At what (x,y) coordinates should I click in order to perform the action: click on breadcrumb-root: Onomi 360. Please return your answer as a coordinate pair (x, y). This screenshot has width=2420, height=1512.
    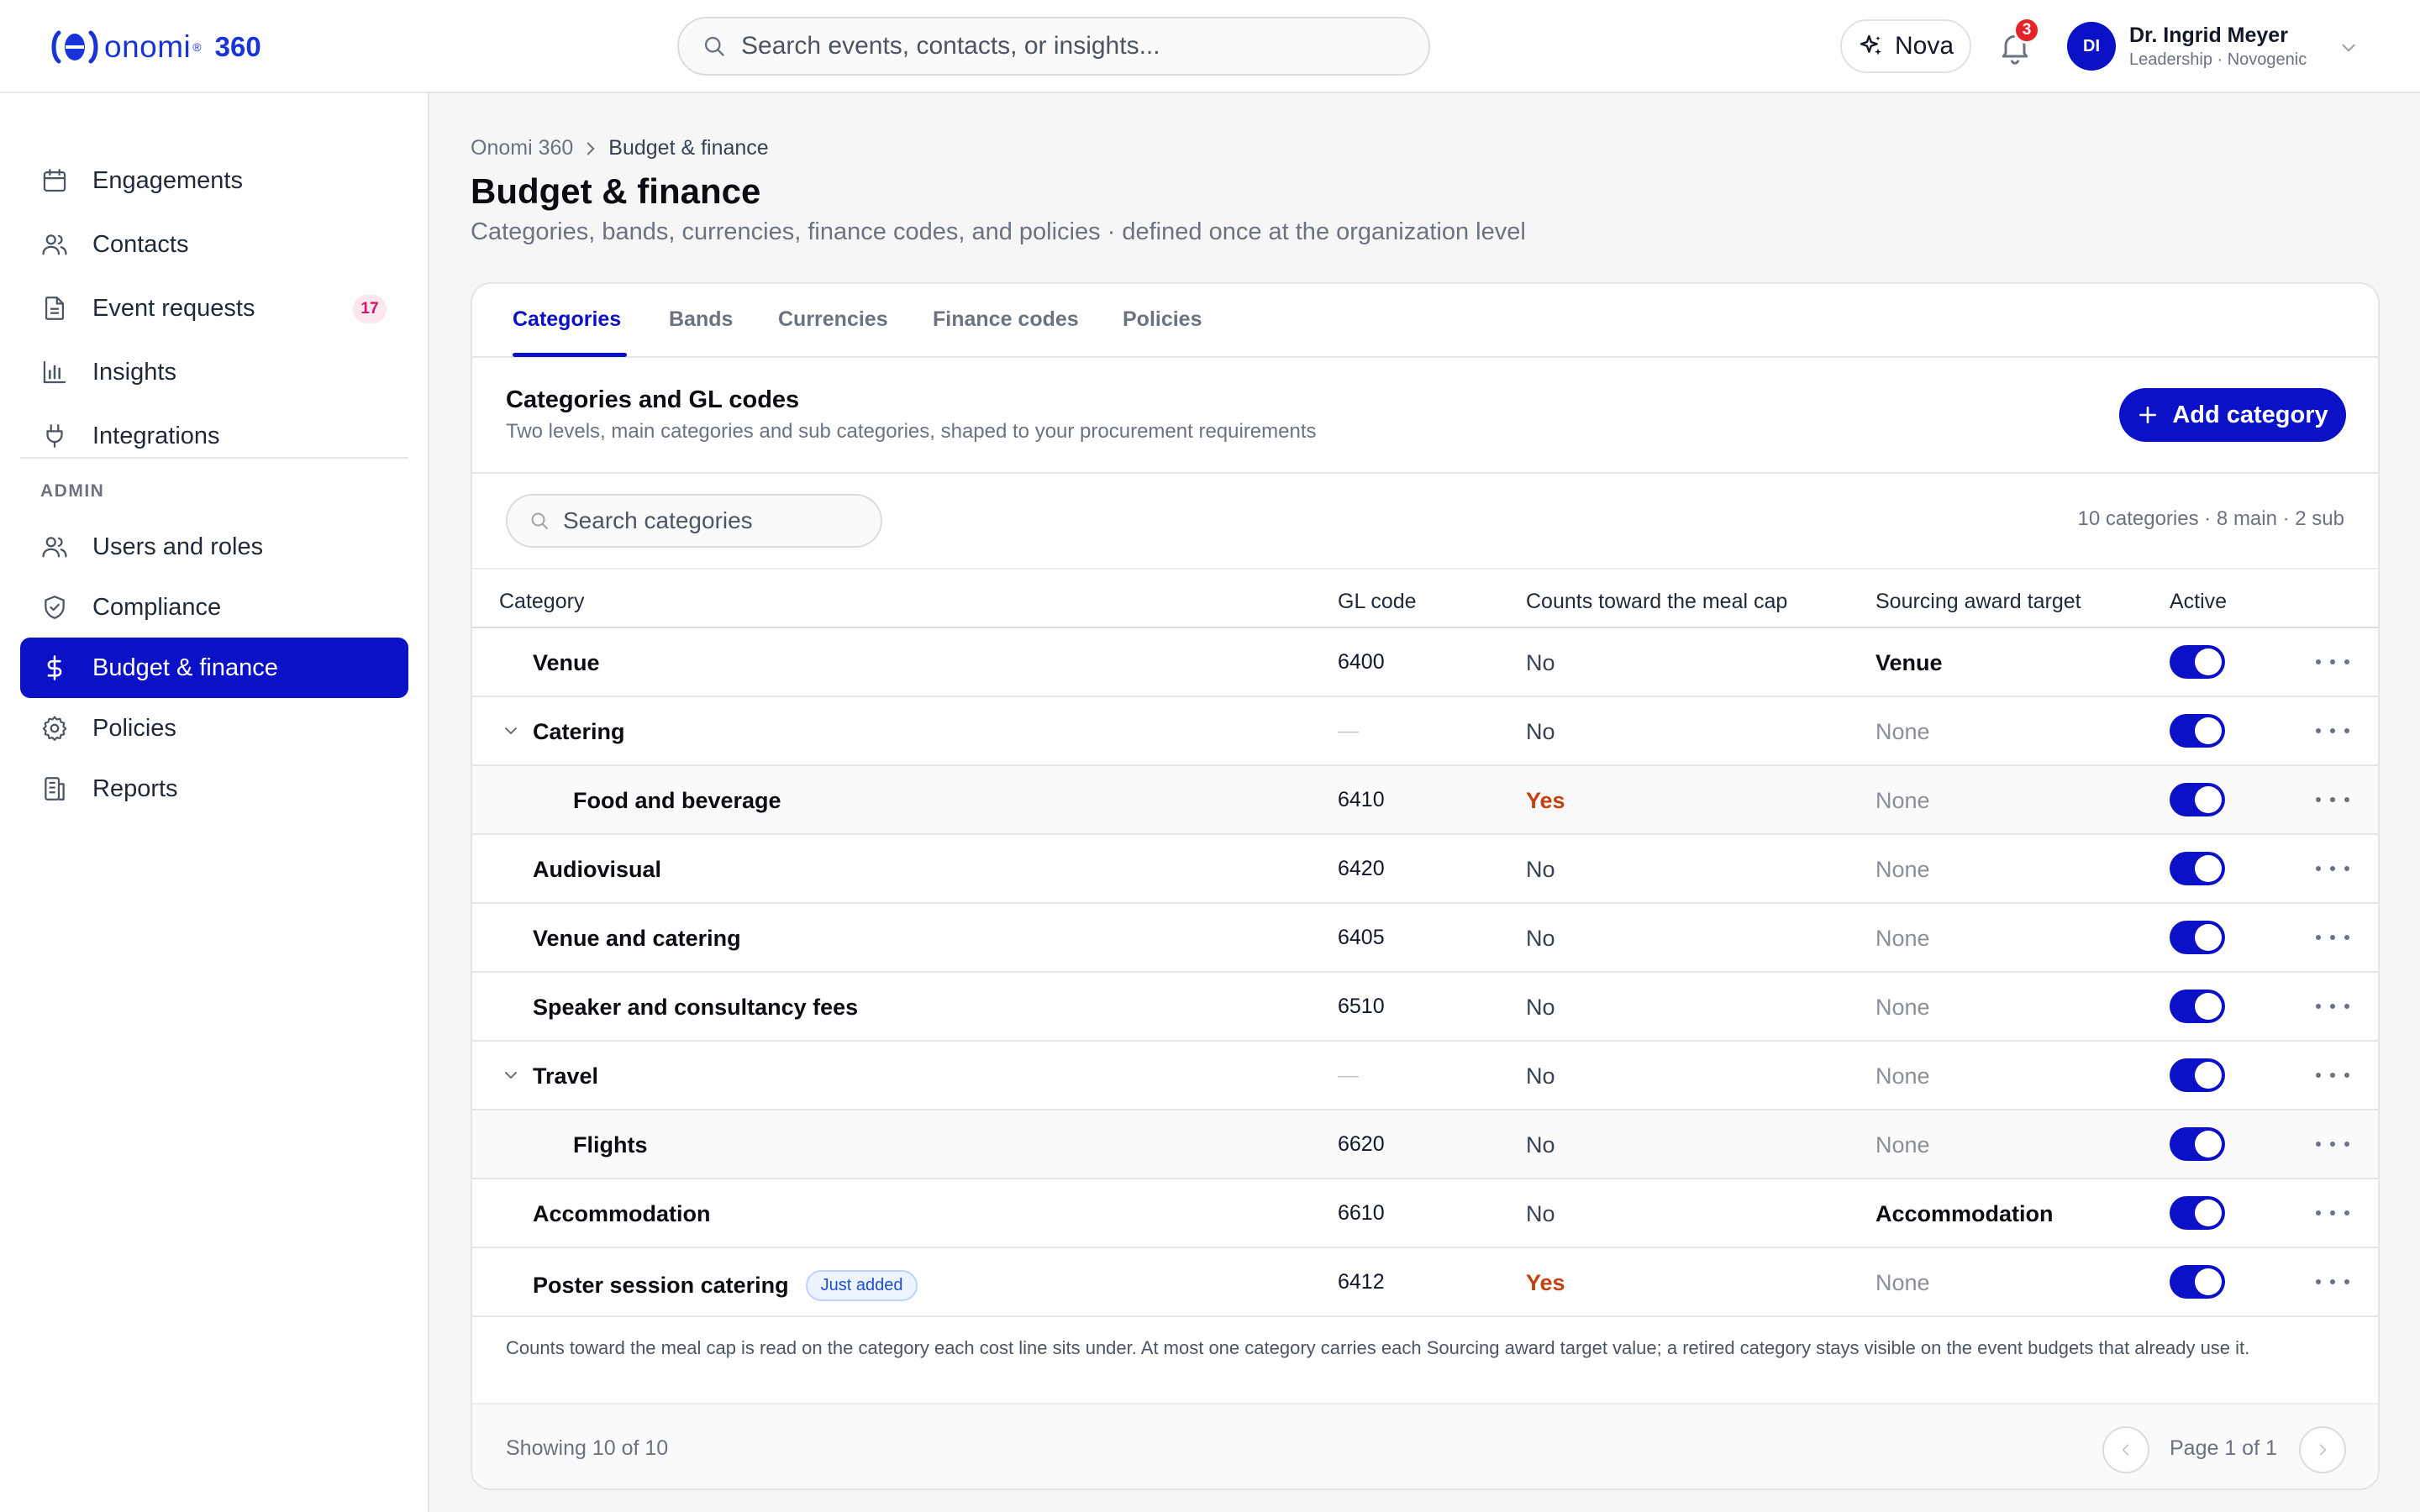
    Looking at the image, I should click on (522, 148).